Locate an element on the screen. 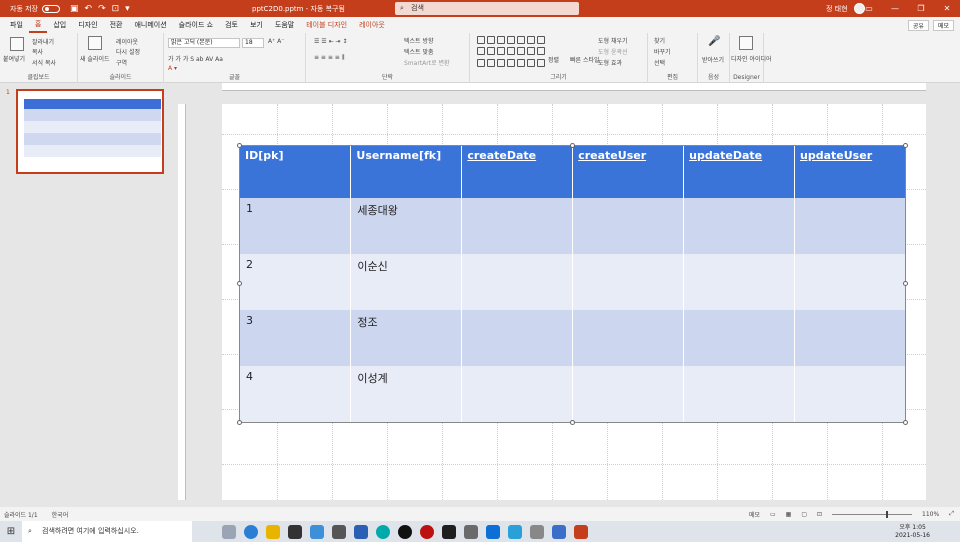 The width and height of the screenshot is (960, 542). layout-button: 레이아웃 is located at coordinates (127, 41).